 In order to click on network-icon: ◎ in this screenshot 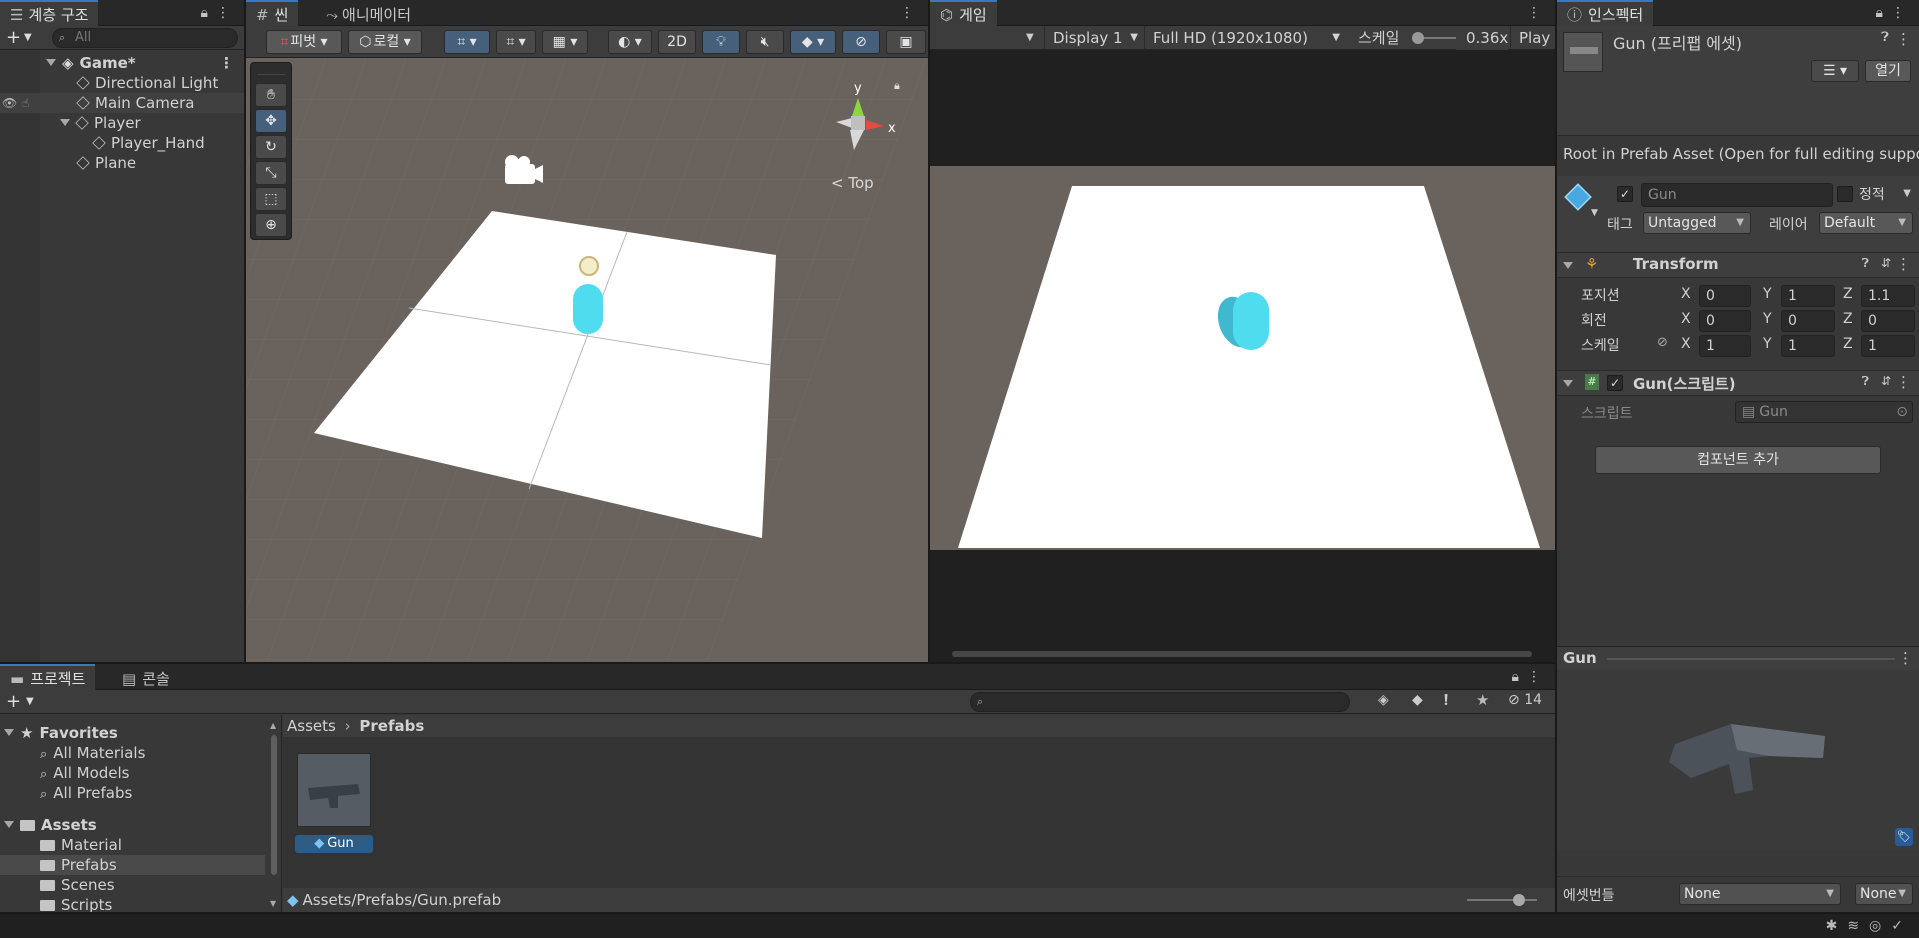, I will do `click(1880, 926)`.